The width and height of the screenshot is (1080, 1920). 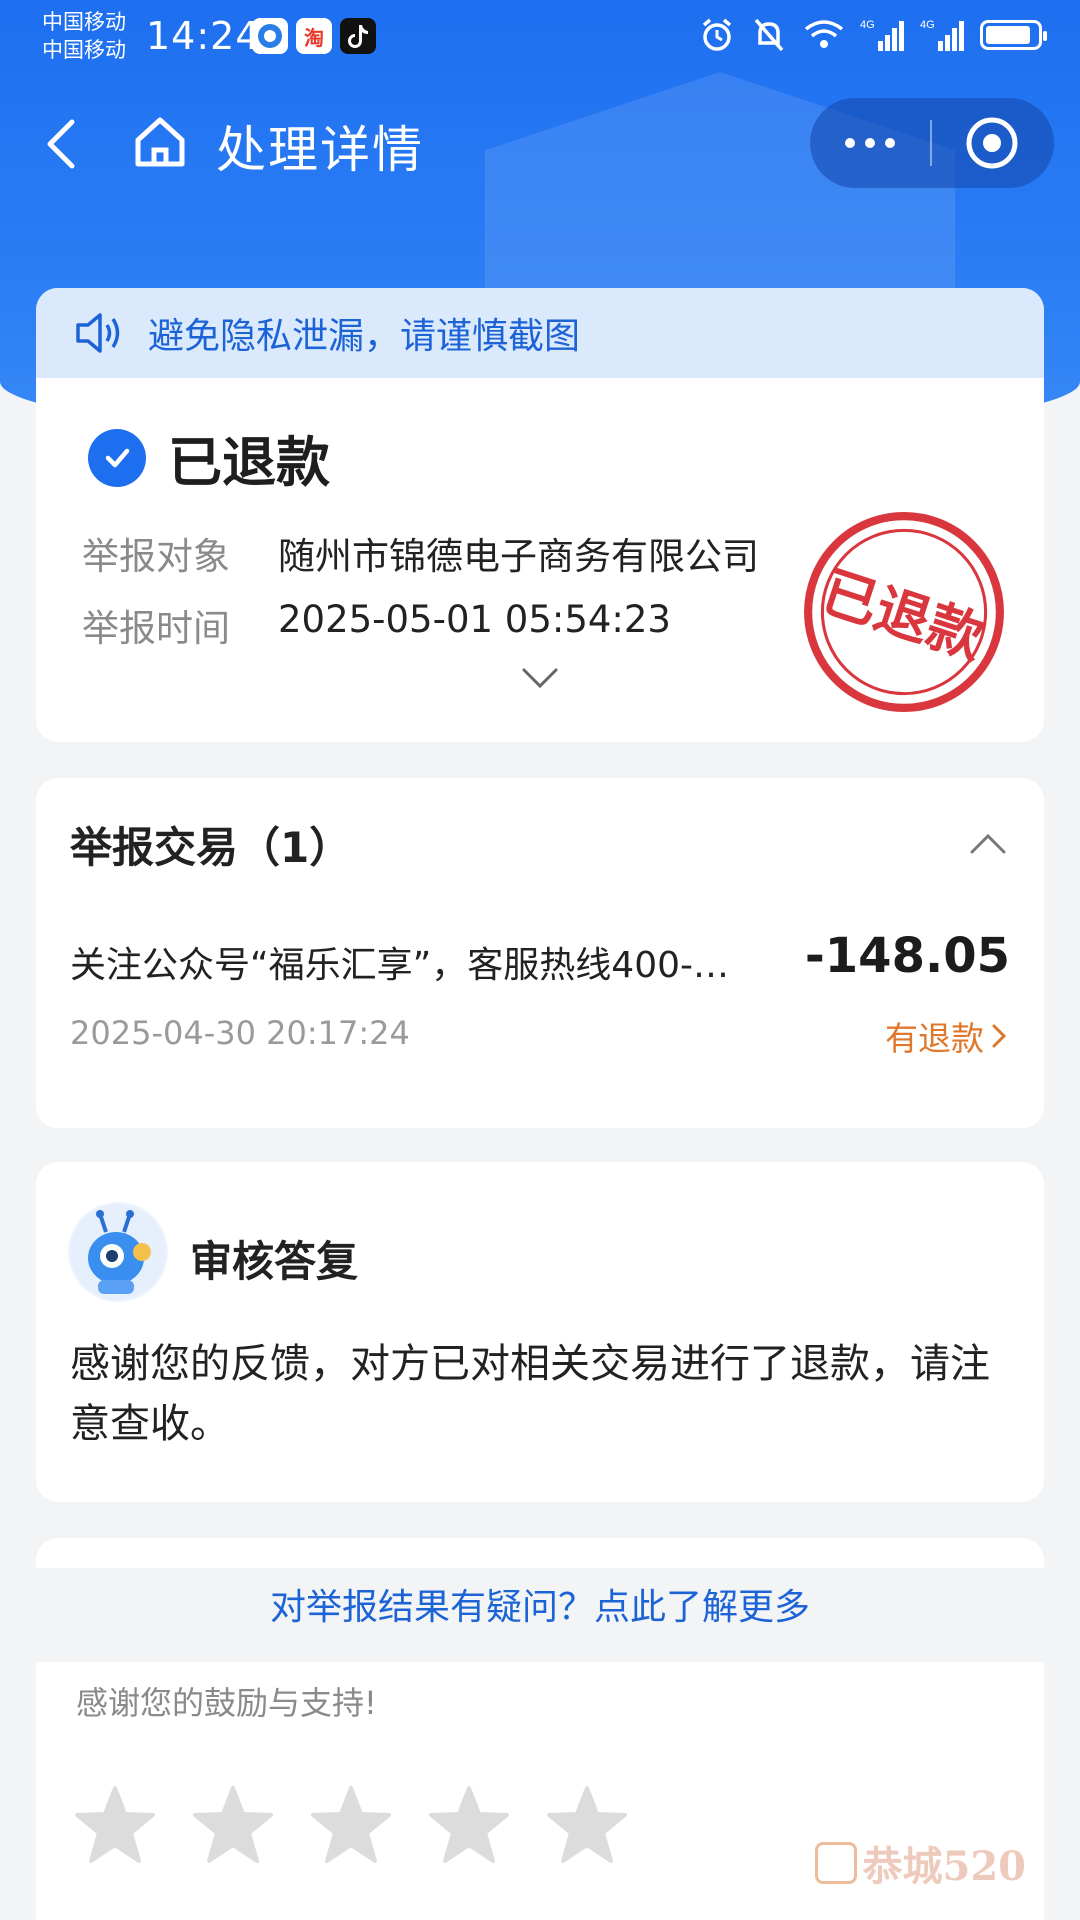 What do you see at coordinates (769, 35) in the screenshot?
I see `mute-icon` at bounding box center [769, 35].